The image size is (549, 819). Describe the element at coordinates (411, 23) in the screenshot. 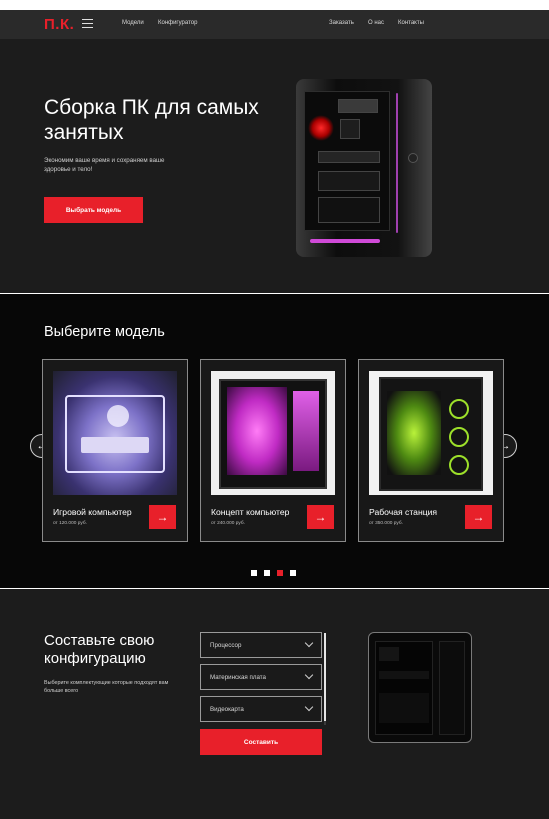

I see `nav-link-contacts: Контакты` at that location.